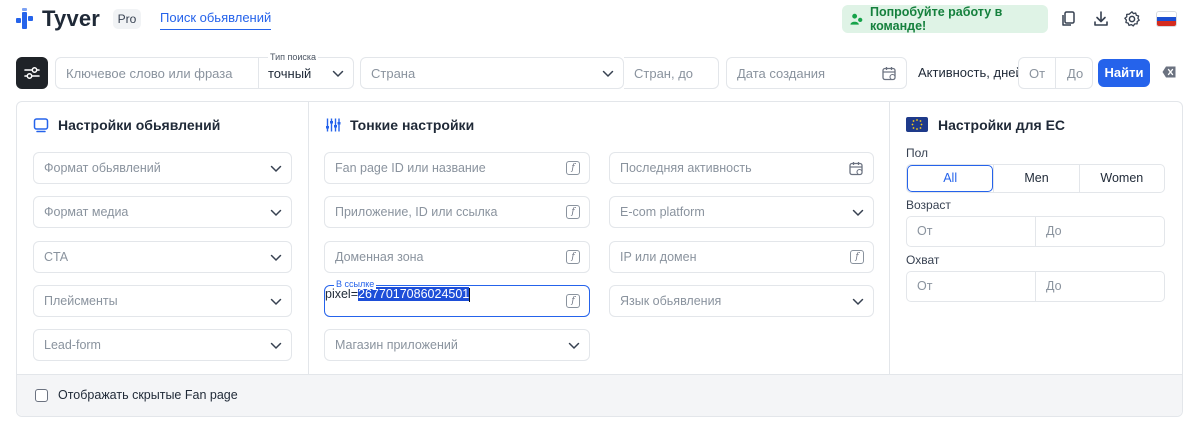 The image size is (1200, 428). Describe the element at coordinates (662, 212) in the screenshot. I see `ecom-platform-placeholder: E-com platform` at that location.